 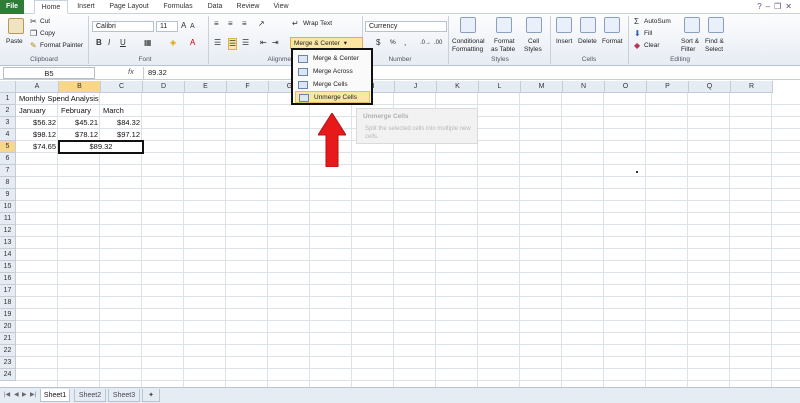 What do you see at coordinates (504, 25) in the screenshot?
I see `format-as-table-icon` at bounding box center [504, 25].